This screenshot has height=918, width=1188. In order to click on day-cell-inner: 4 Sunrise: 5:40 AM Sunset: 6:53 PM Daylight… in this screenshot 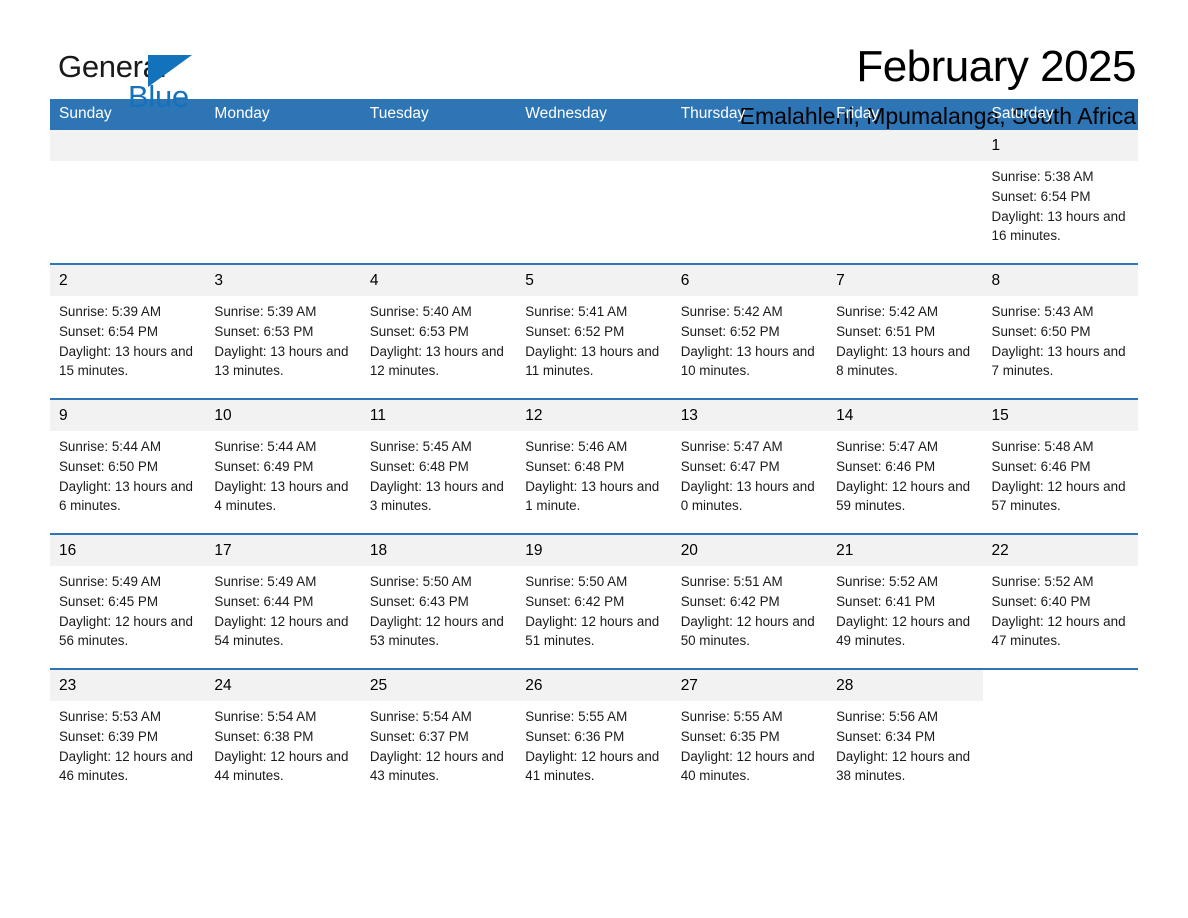, I will do `click(438, 331)`.